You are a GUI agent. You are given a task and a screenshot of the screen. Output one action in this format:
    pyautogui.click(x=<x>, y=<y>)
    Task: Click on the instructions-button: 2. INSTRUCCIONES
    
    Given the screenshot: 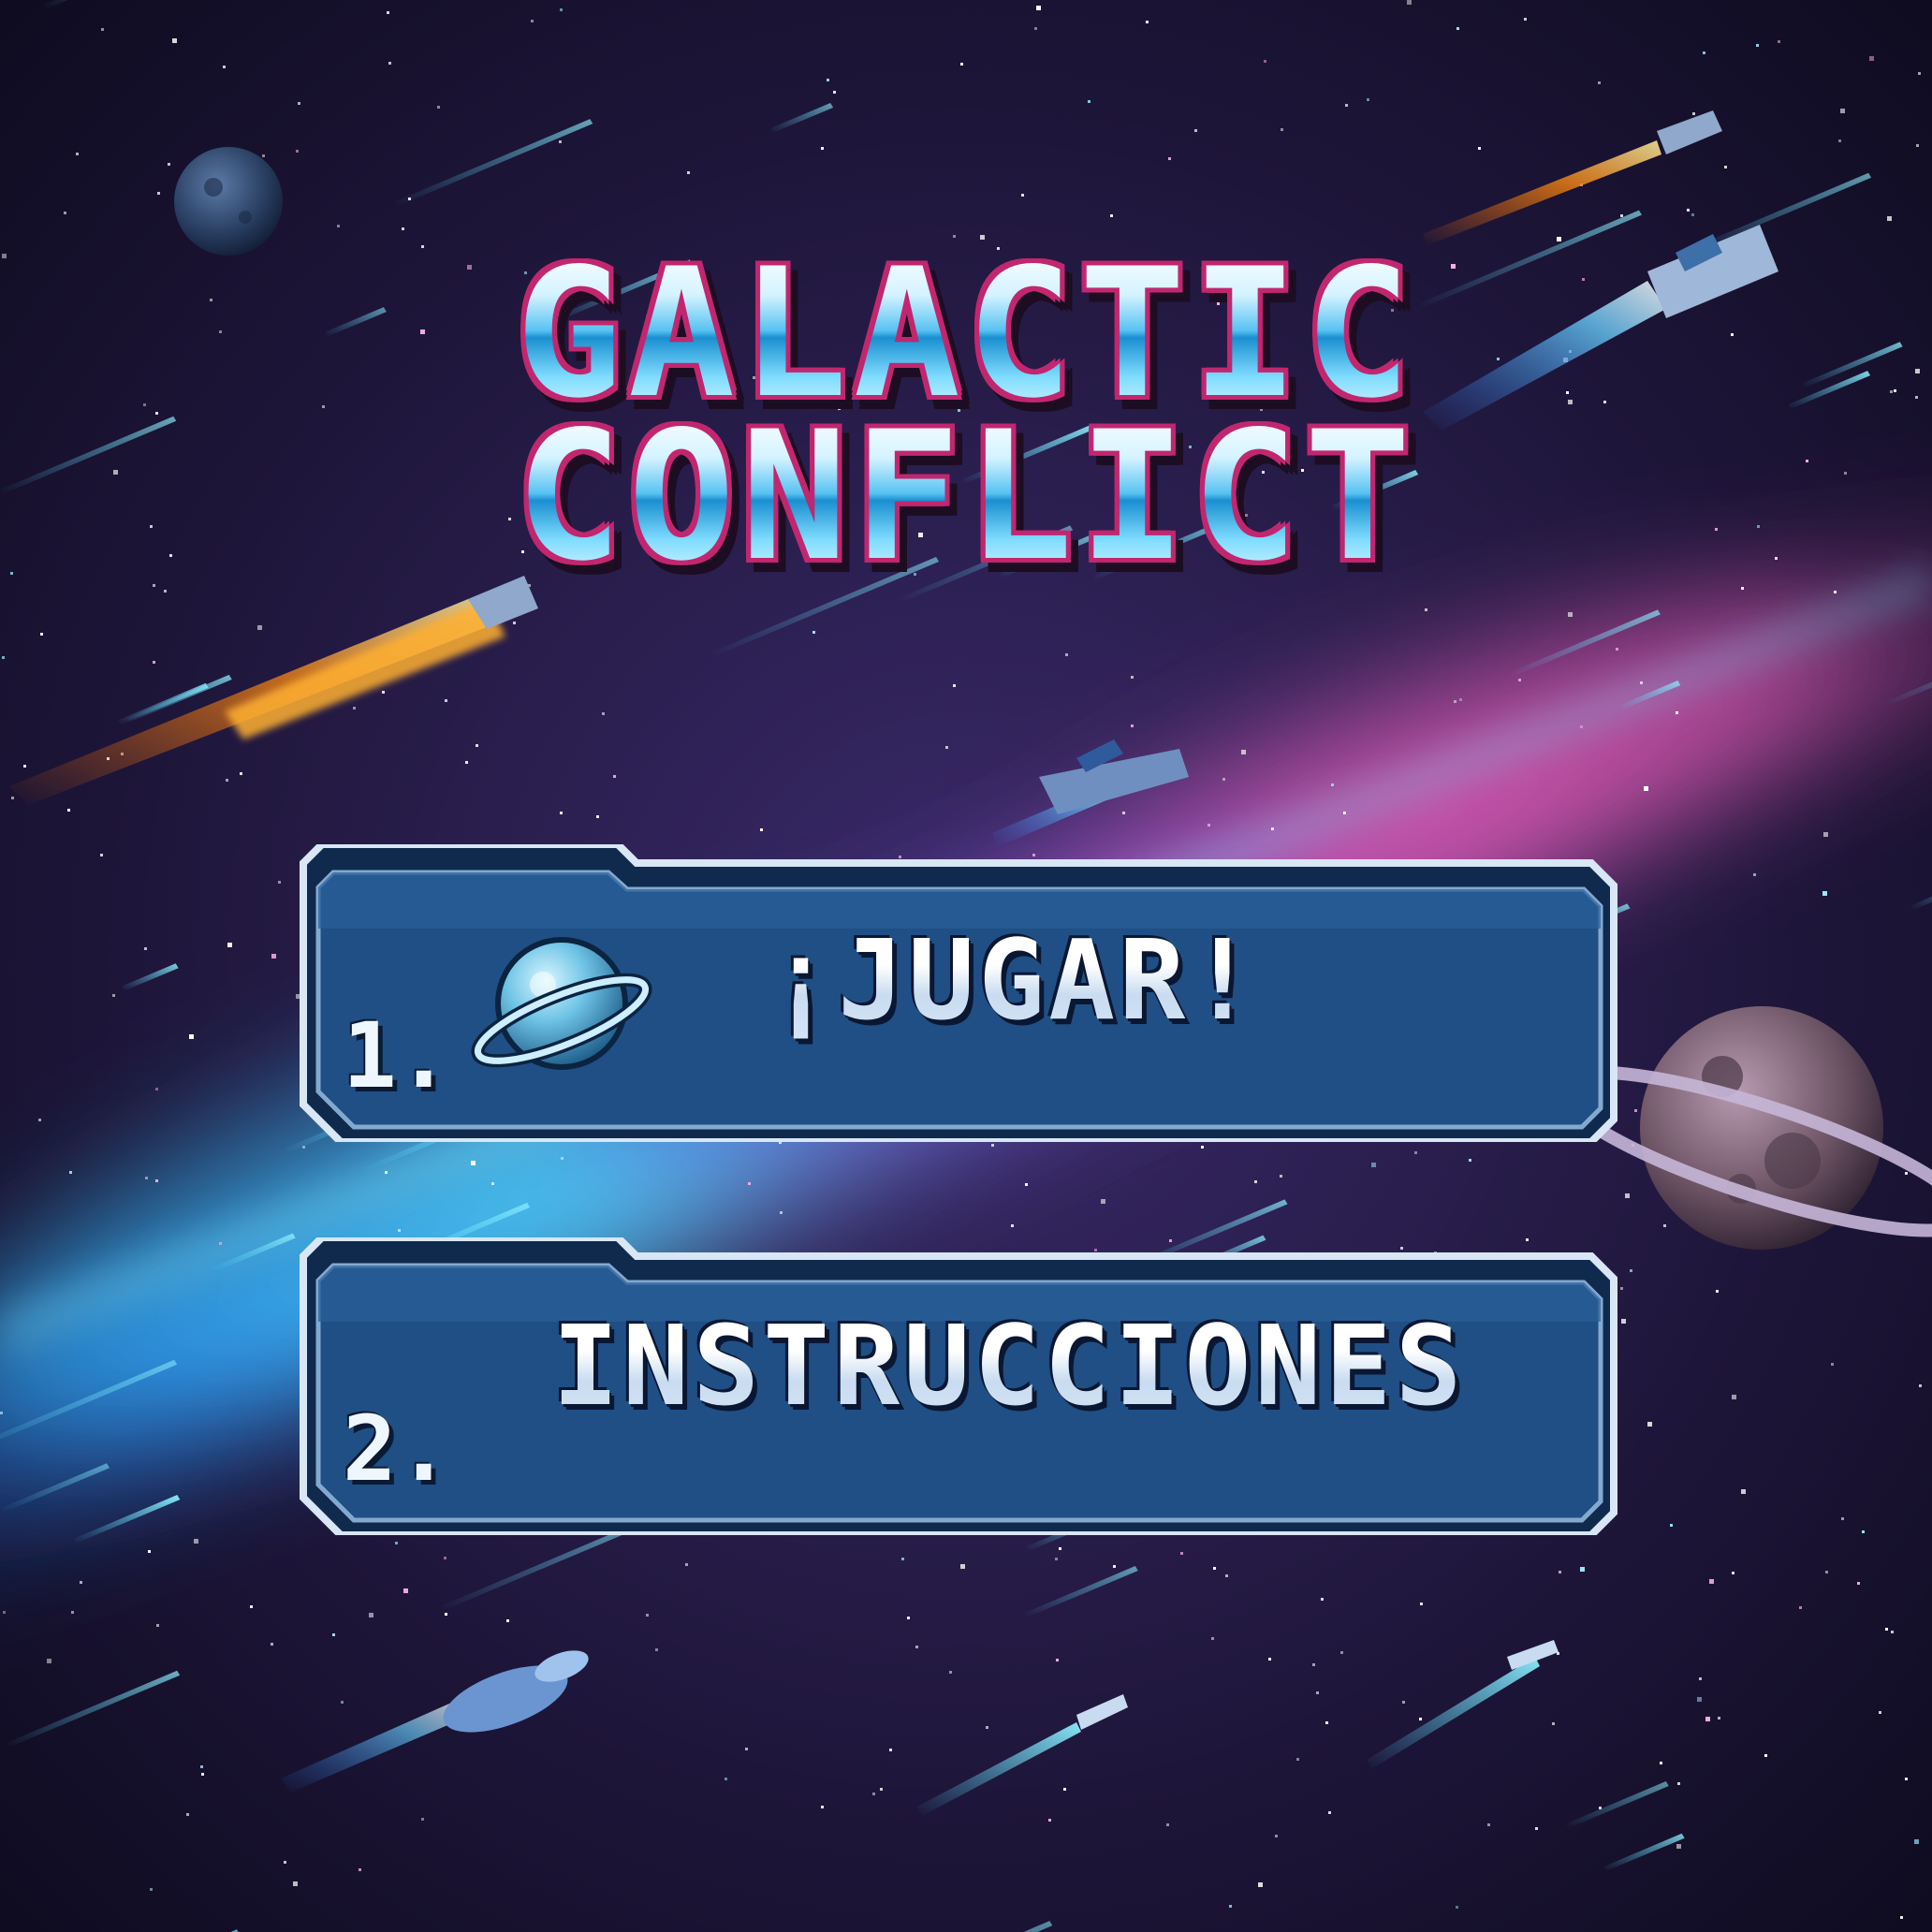 What is the action you would take?
    pyautogui.click(x=961, y=1386)
    